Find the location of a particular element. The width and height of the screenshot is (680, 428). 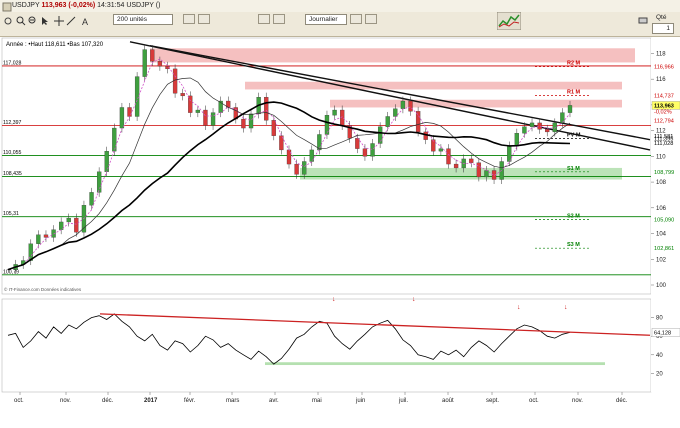

right-price-label: 108,799 is located at coordinates (664, 173).